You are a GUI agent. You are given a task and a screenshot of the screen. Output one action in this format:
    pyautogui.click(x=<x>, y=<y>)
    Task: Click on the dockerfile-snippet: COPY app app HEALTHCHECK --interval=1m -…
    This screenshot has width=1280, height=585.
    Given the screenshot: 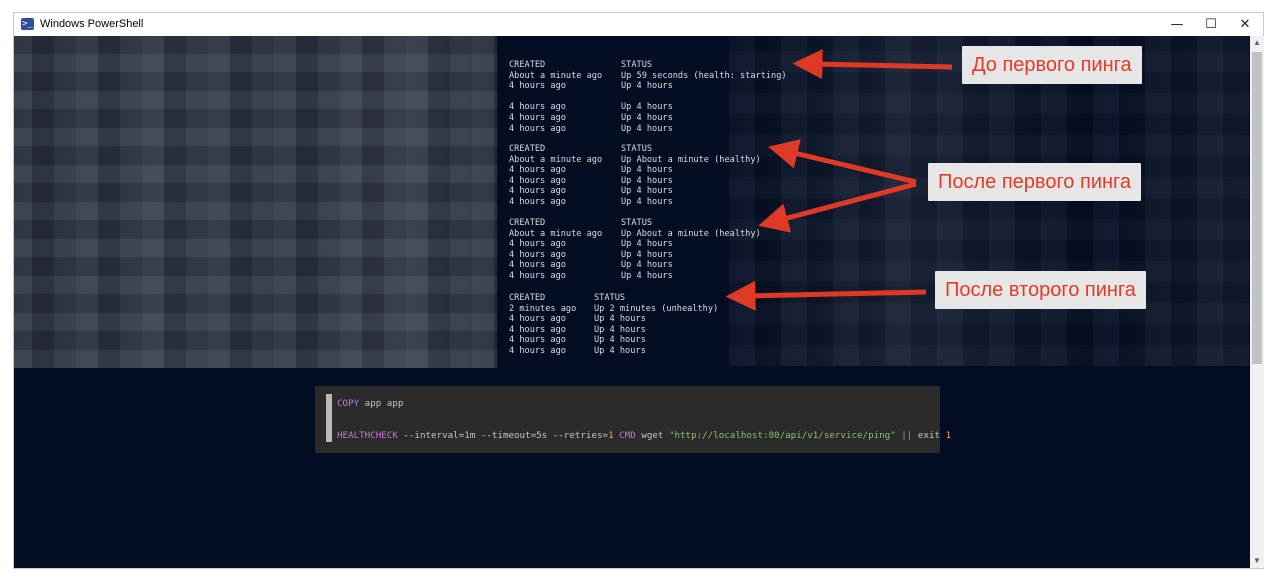 What is the action you would take?
    pyautogui.click(x=633, y=419)
    